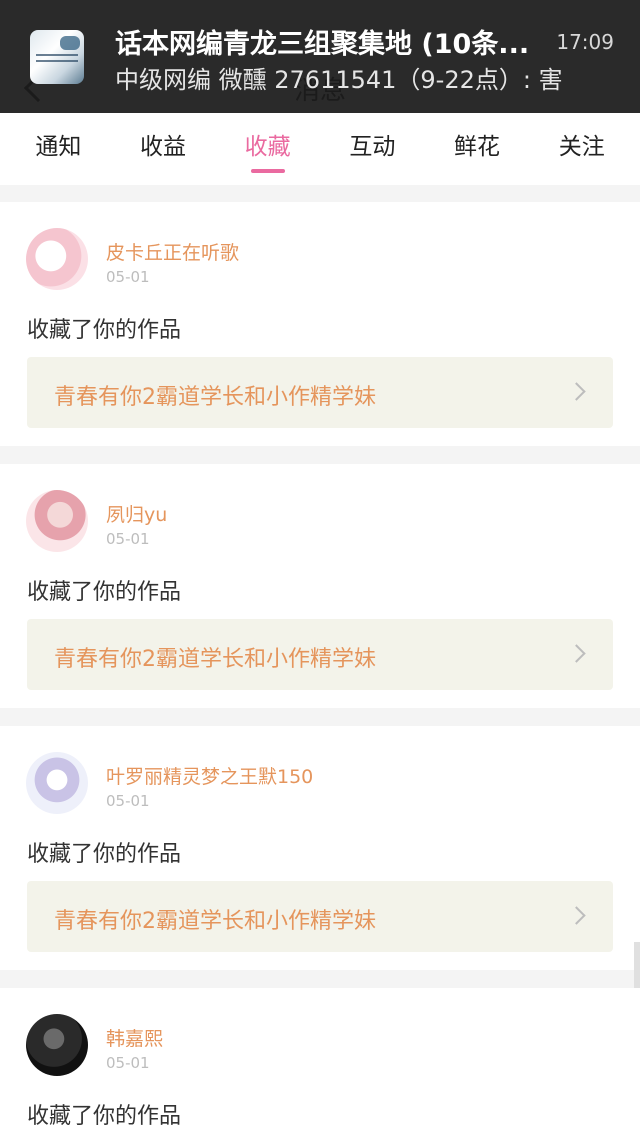 This screenshot has height=1138, width=640. I want to click on tab-follow: 关注, so click(581, 150).